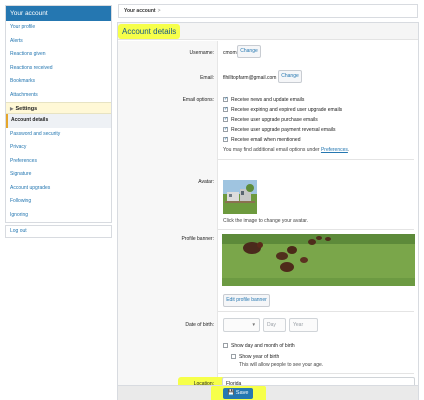 This screenshot has height=400, width=424. Describe the element at coordinates (206, 182) in the screenshot. I see `avatar-label: Avatar:` at that location.